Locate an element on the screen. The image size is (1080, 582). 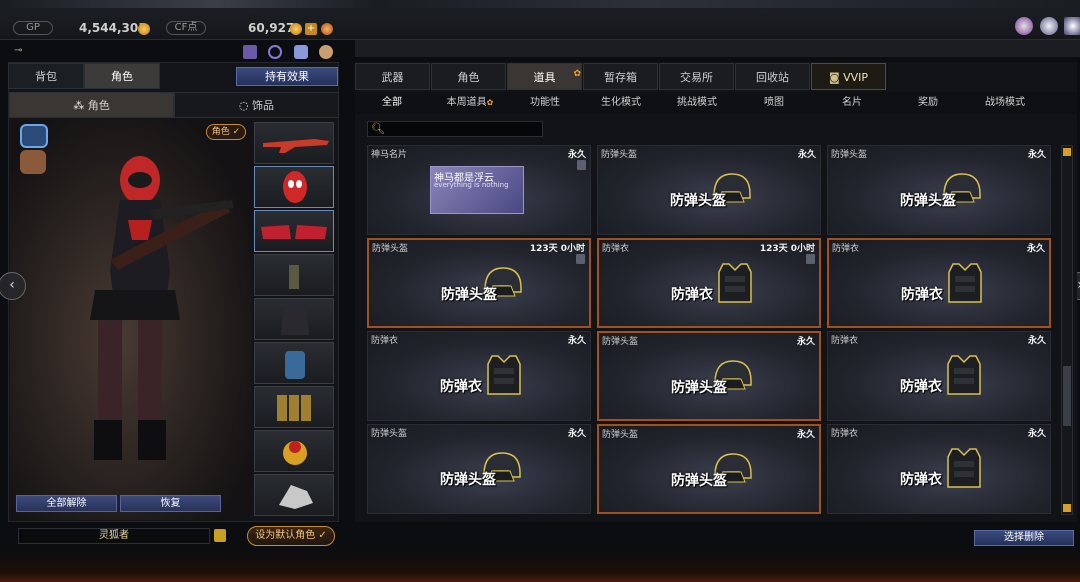
tab-recycle: 回收站 is located at coordinates (772, 76).